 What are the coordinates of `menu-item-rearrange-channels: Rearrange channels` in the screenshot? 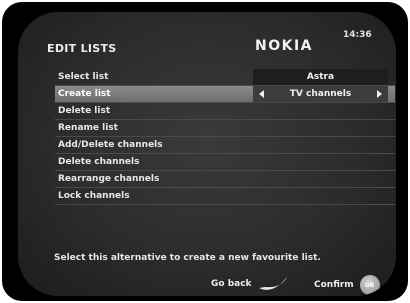 It's located at (225, 179).